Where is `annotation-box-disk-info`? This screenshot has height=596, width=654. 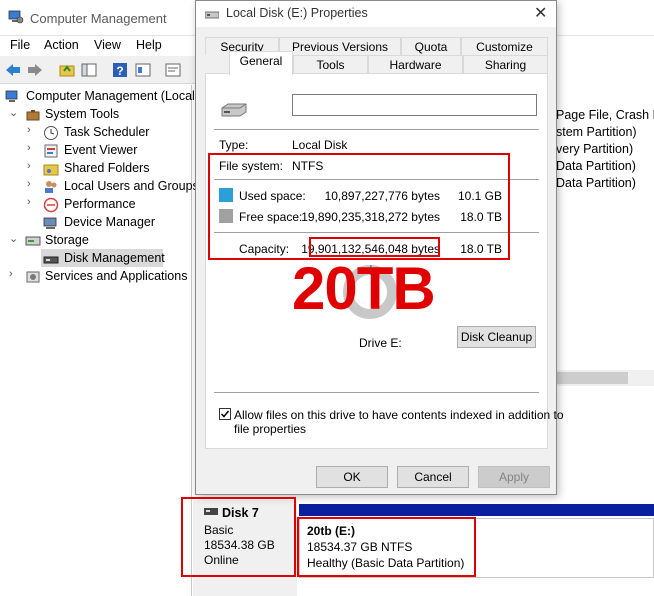
annotation-box-disk-info is located at coordinates (238, 537).